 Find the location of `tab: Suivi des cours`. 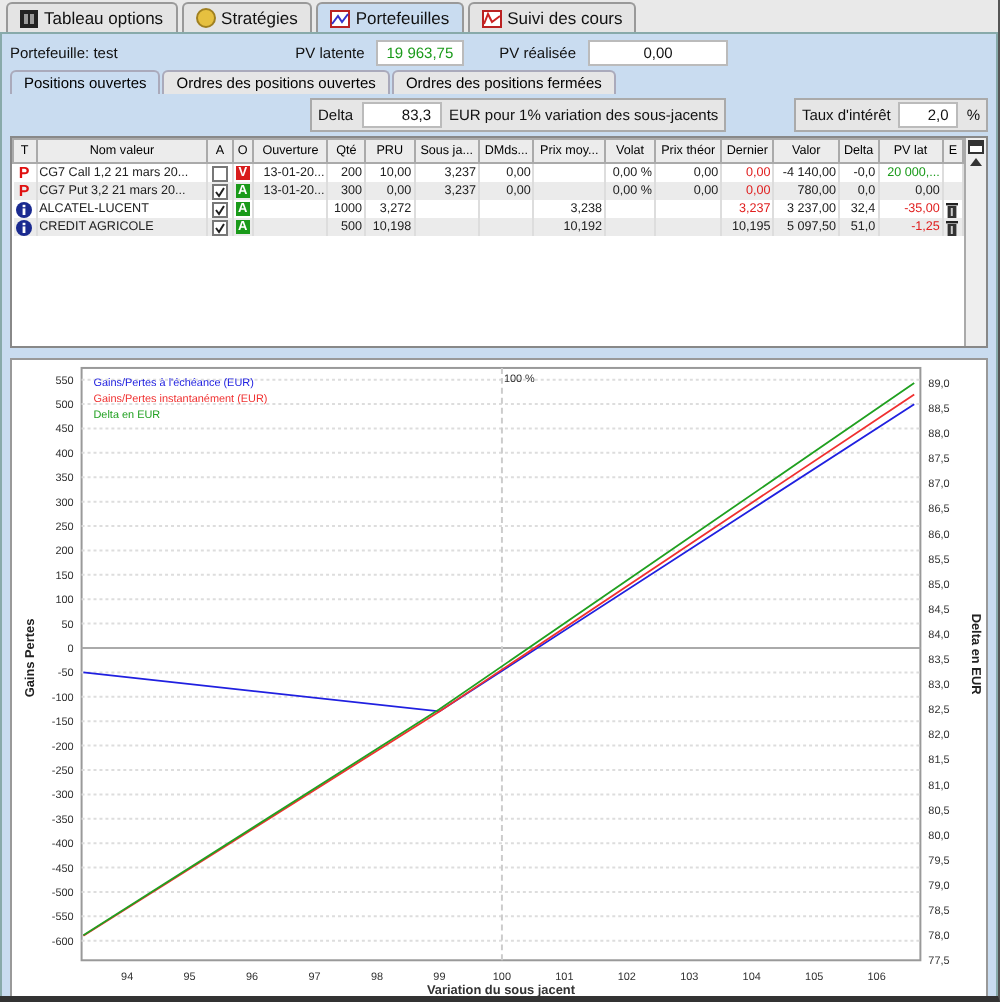

tab: Suivi des cours is located at coordinates (552, 17).